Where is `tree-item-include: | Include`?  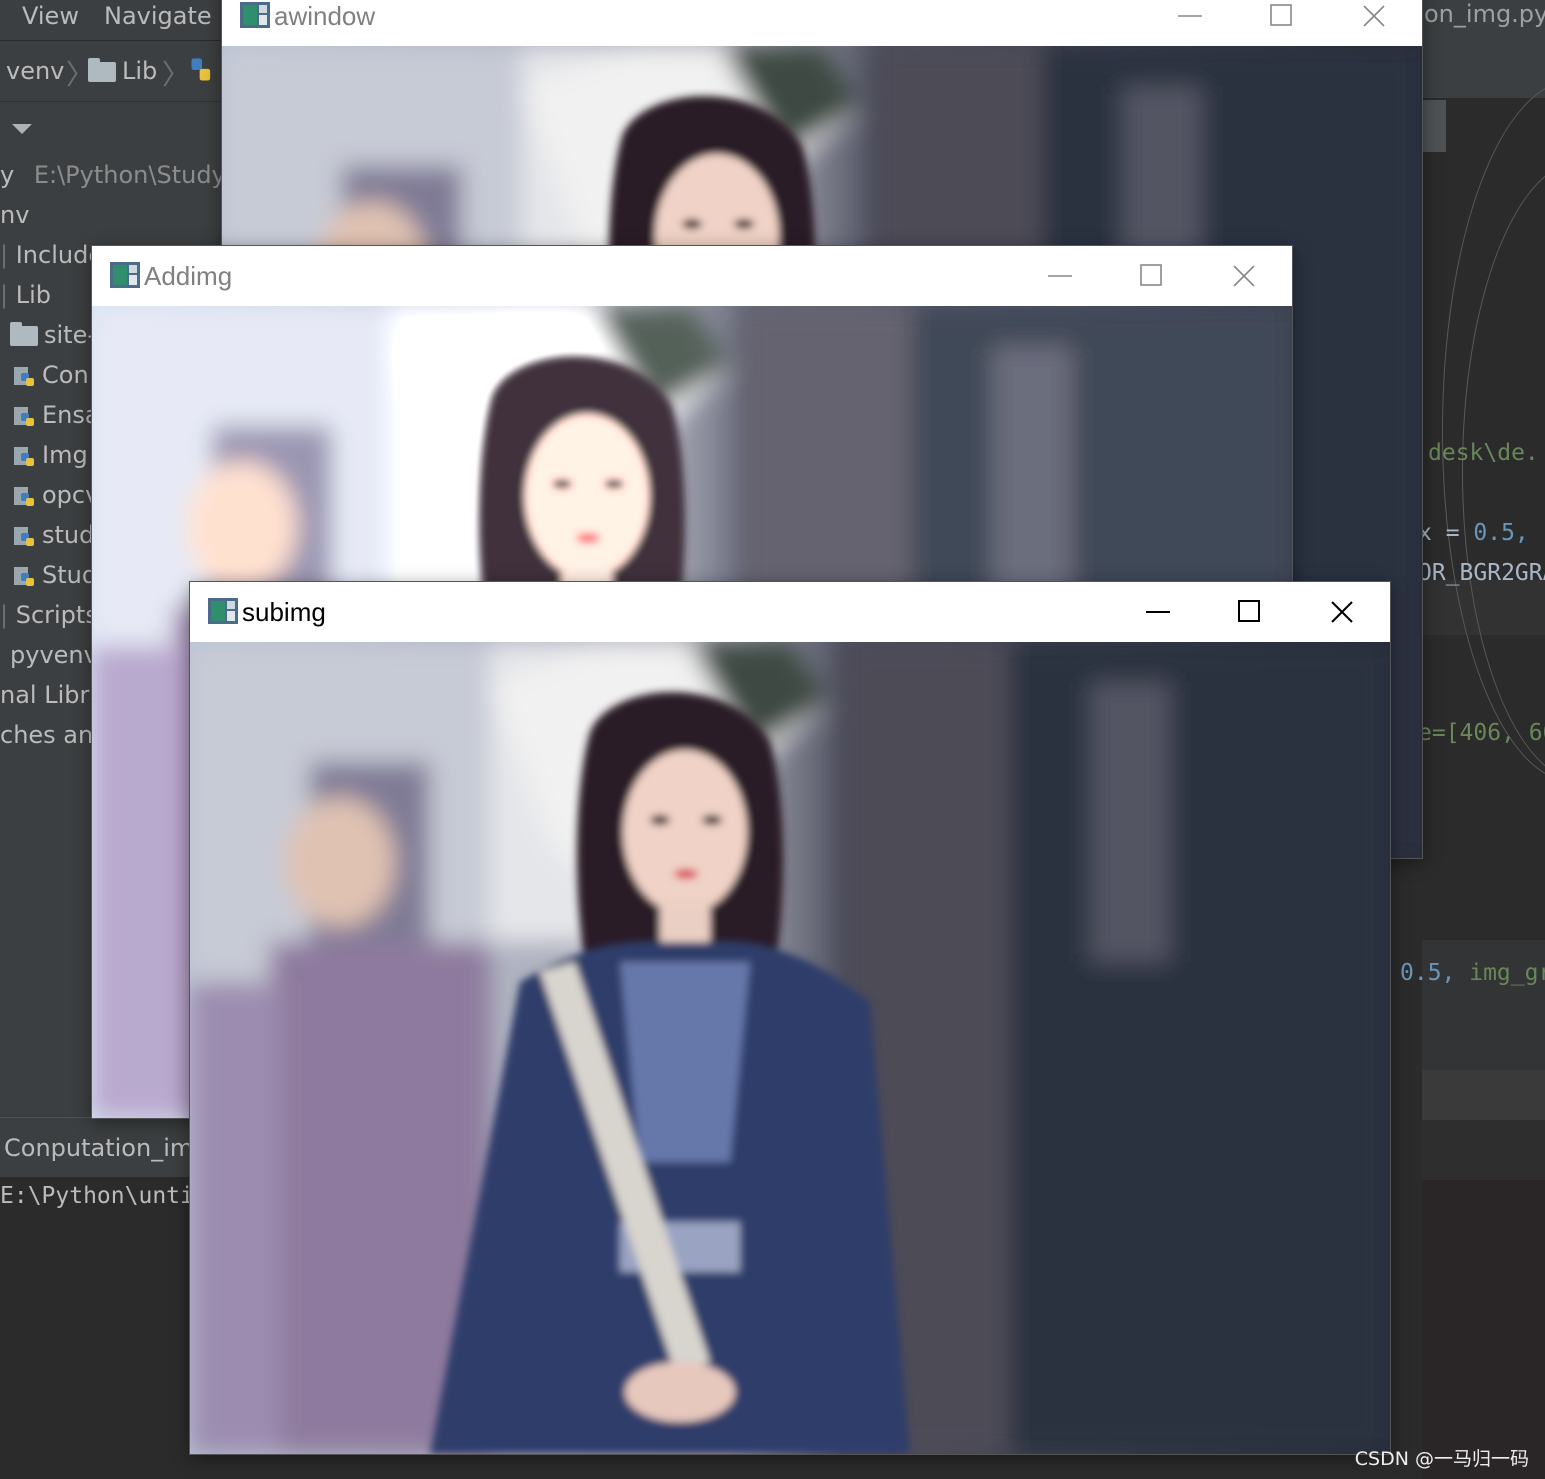 tree-item-include: | Include is located at coordinates (51, 255).